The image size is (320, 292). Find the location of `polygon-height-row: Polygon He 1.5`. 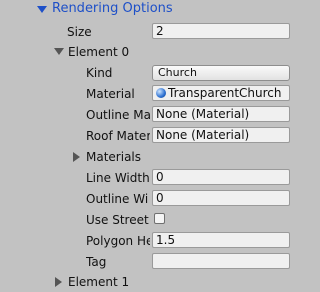

polygon-height-row: Polygon He 1.5 is located at coordinates (150, 241).